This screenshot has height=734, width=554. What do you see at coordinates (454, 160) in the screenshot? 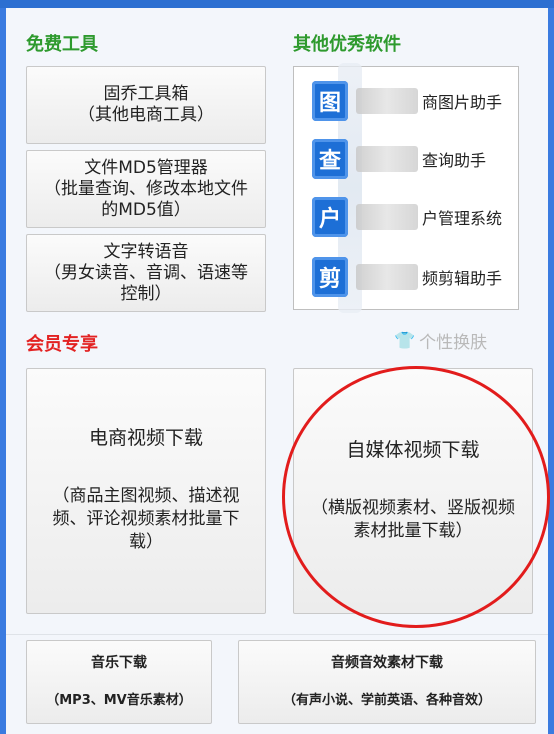
I see `software-item-label: 查询助手` at bounding box center [454, 160].